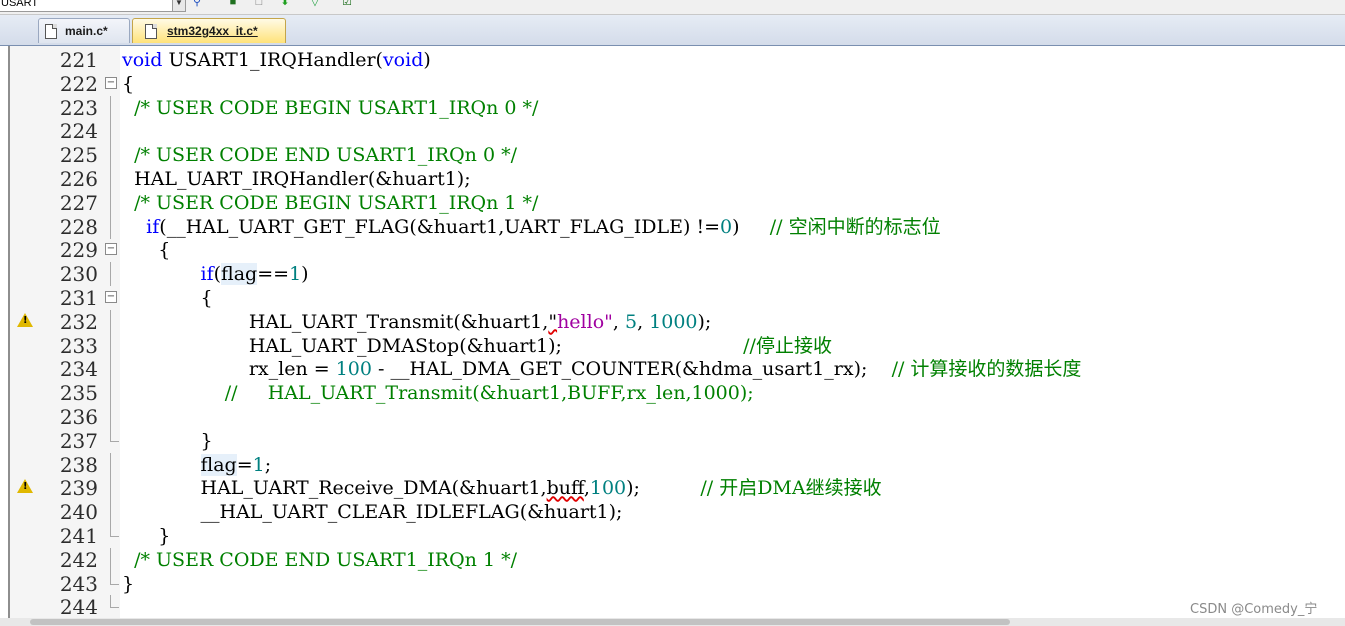 Image resolution: width=1345 pixels, height=626 pixels. I want to click on code-line: 229− {, so click(677, 250).